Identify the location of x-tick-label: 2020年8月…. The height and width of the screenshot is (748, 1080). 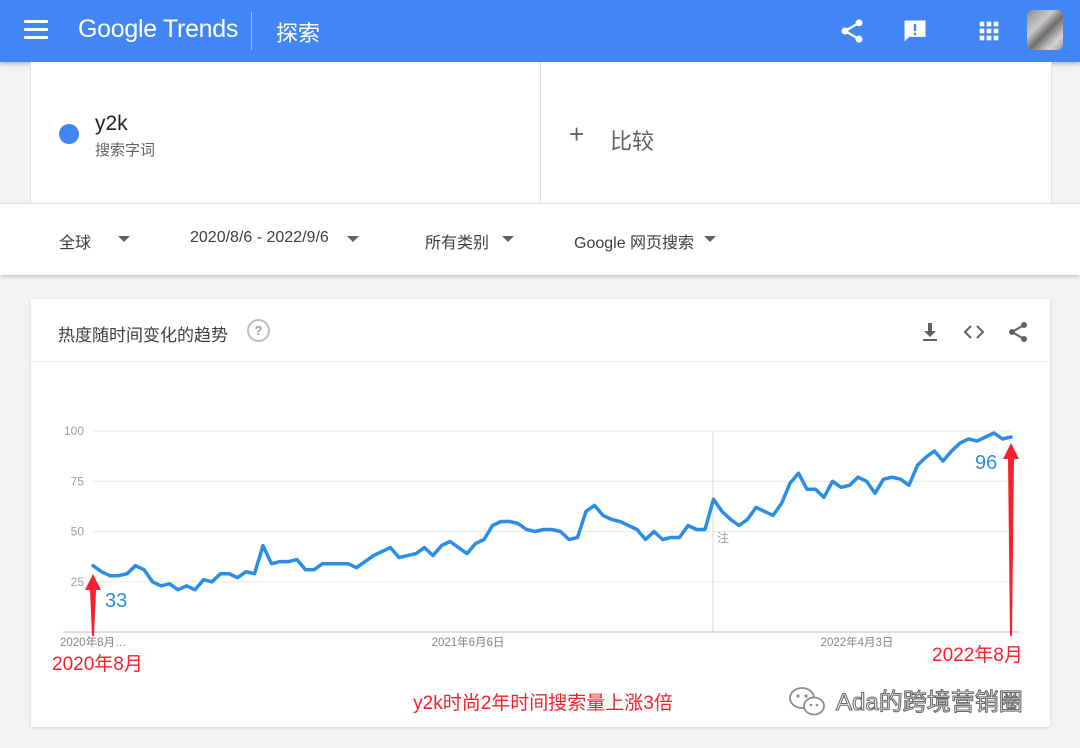
(93, 642).